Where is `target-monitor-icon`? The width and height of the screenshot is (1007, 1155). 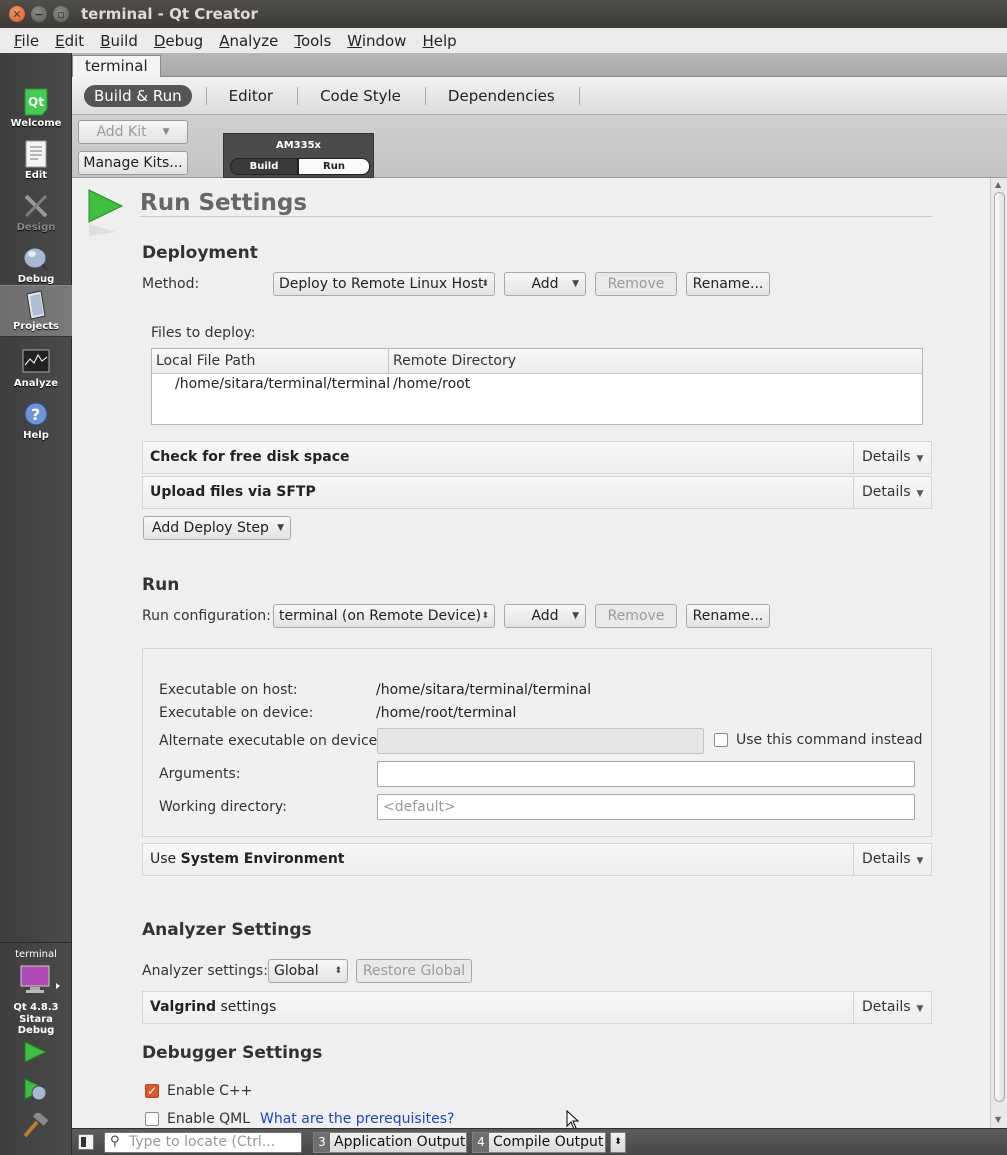
target-monitor-icon is located at coordinates (40, 979).